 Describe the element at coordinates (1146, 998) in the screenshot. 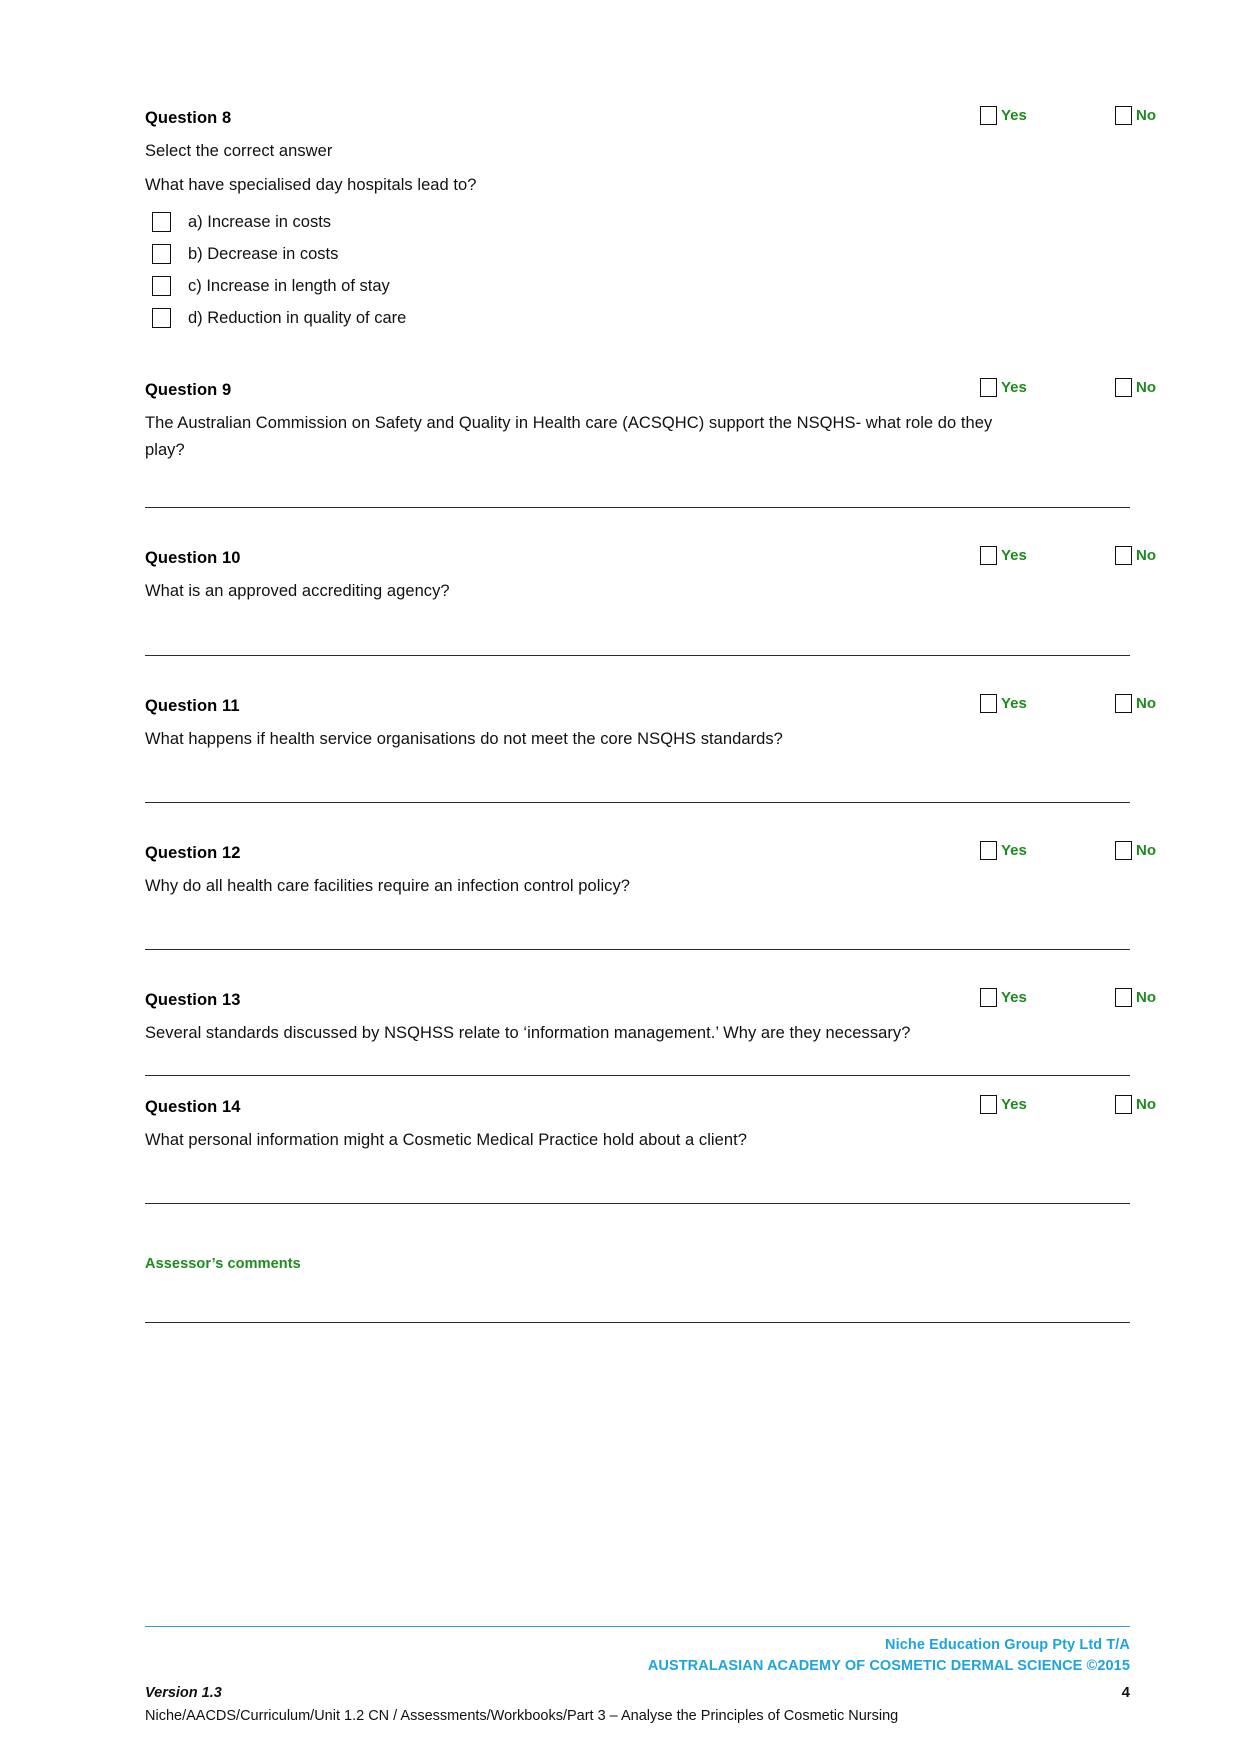

I see `question-13-no-label: No` at that location.